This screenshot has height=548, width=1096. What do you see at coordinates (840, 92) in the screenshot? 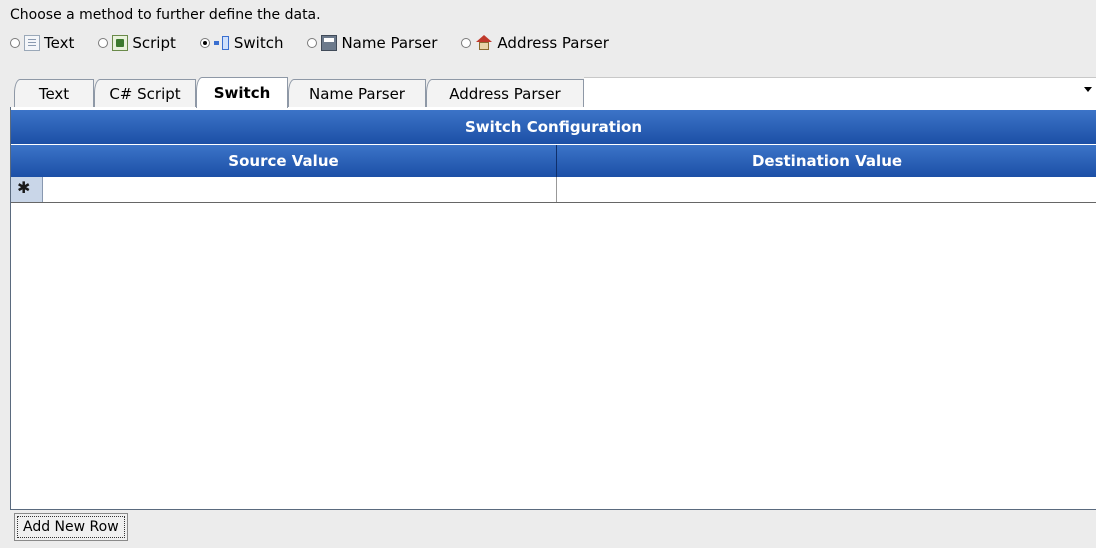
I see `tab-strip-background` at bounding box center [840, 92].